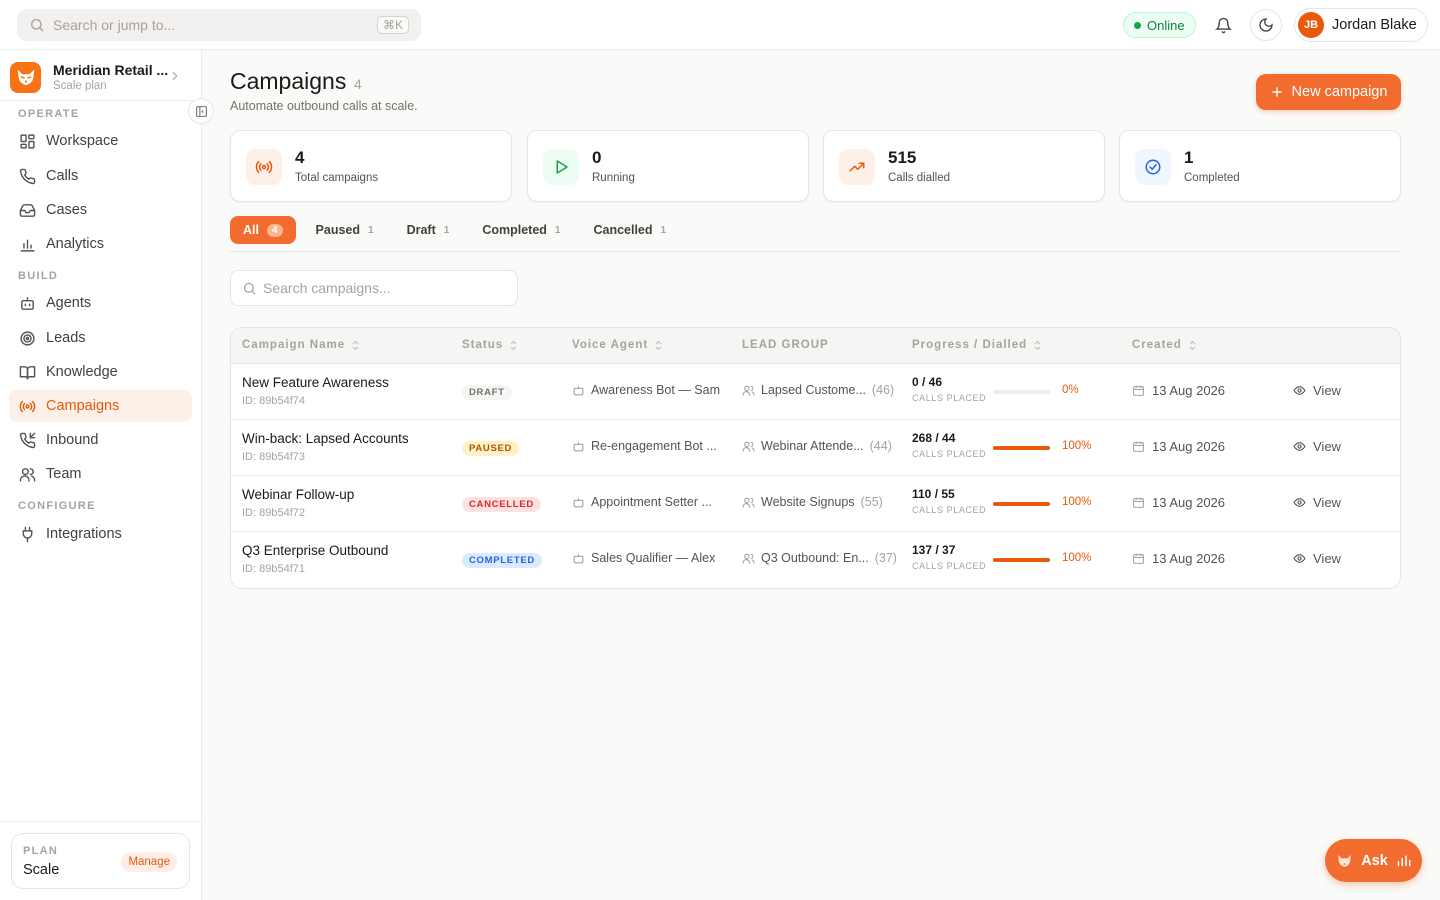 This screenshot has height=900, width=1440. Describe the element at coordinates (1137, 25) in the screenshot. I see `status-dot` at that location.